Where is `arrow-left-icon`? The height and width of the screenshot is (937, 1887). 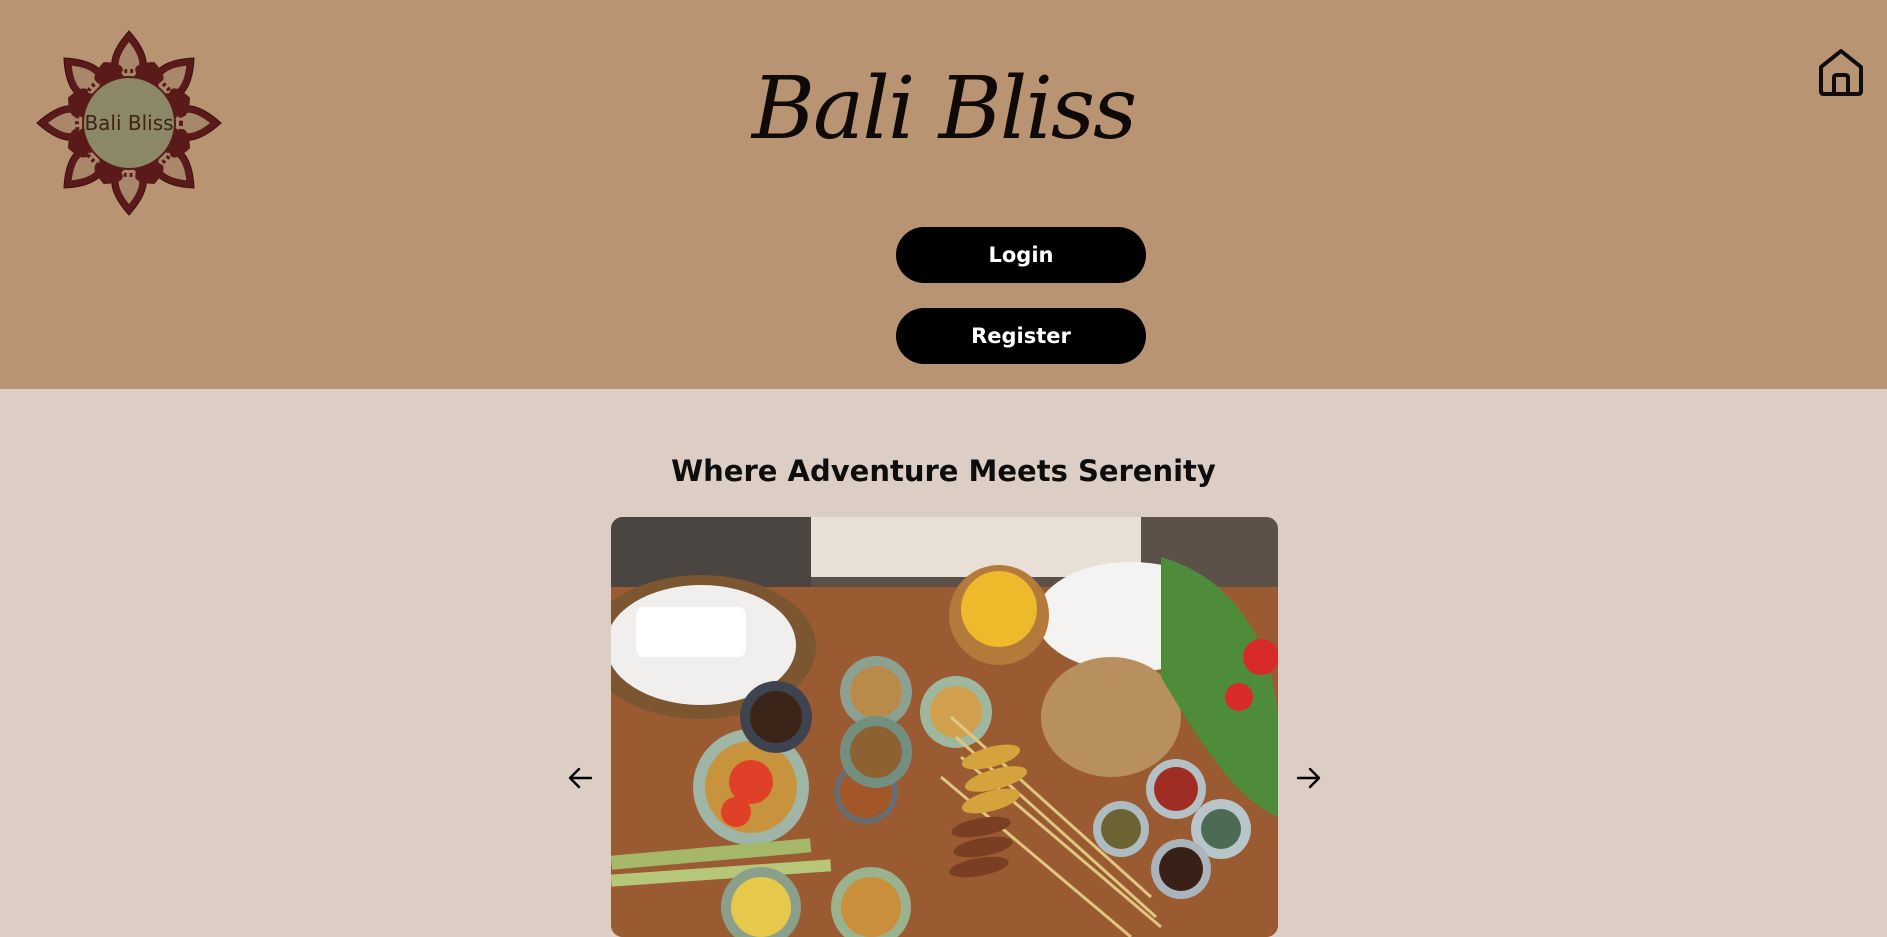 arrow-left-icon is located at coordinates (580, 778).